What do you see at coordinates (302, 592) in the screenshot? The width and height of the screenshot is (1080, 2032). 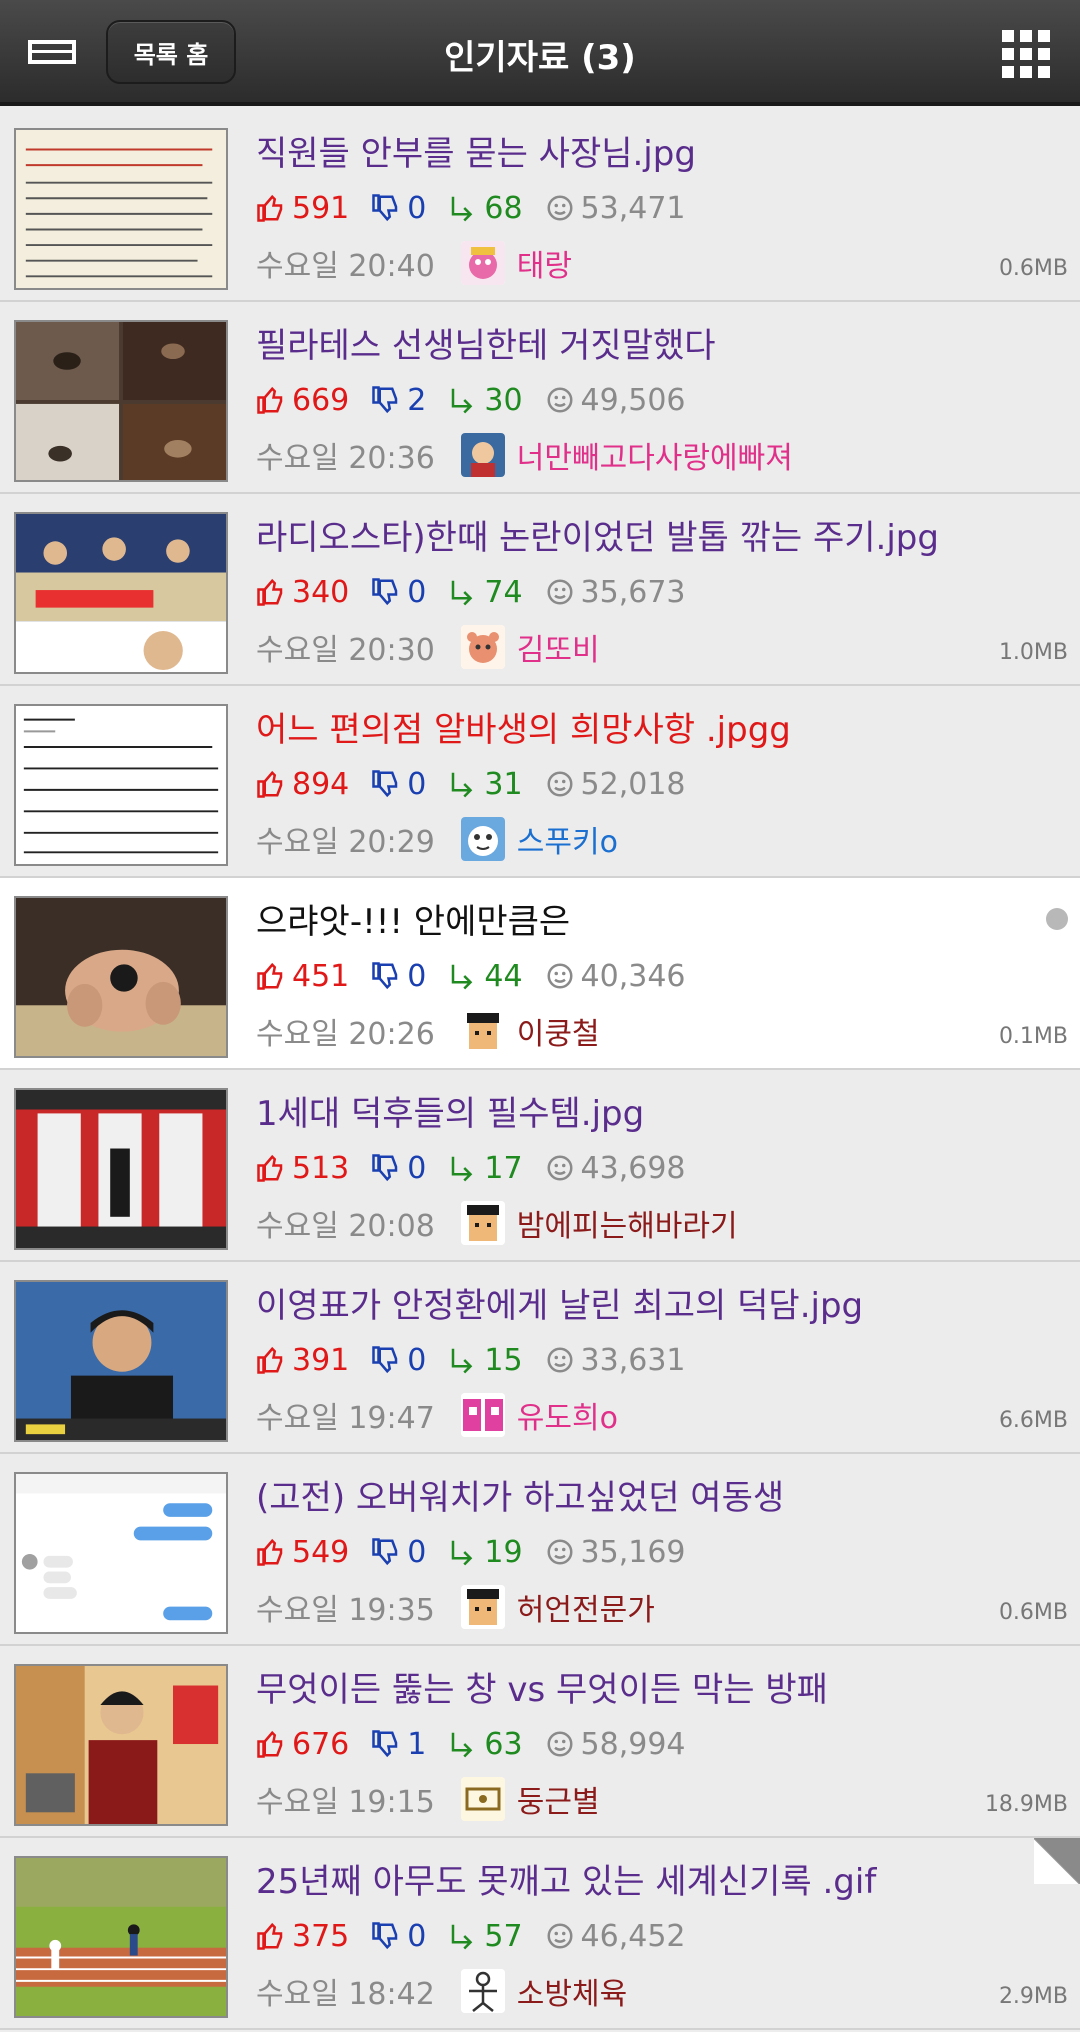 I see `likes-count: 340` at bounding box center [302, 592].